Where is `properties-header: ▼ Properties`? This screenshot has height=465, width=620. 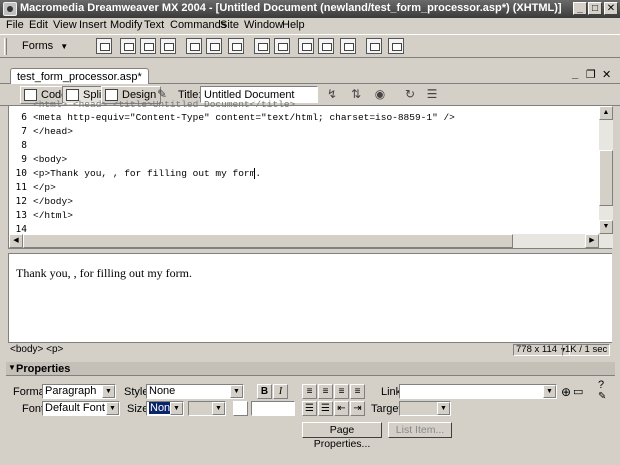 properties-header: ▼ Properties is located at coordinates (310, 369).